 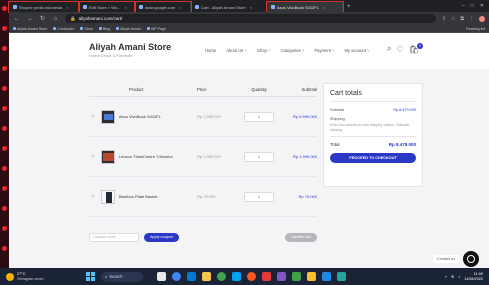 I want to click on search-icon: ⌕, so click(x=389, y=49).